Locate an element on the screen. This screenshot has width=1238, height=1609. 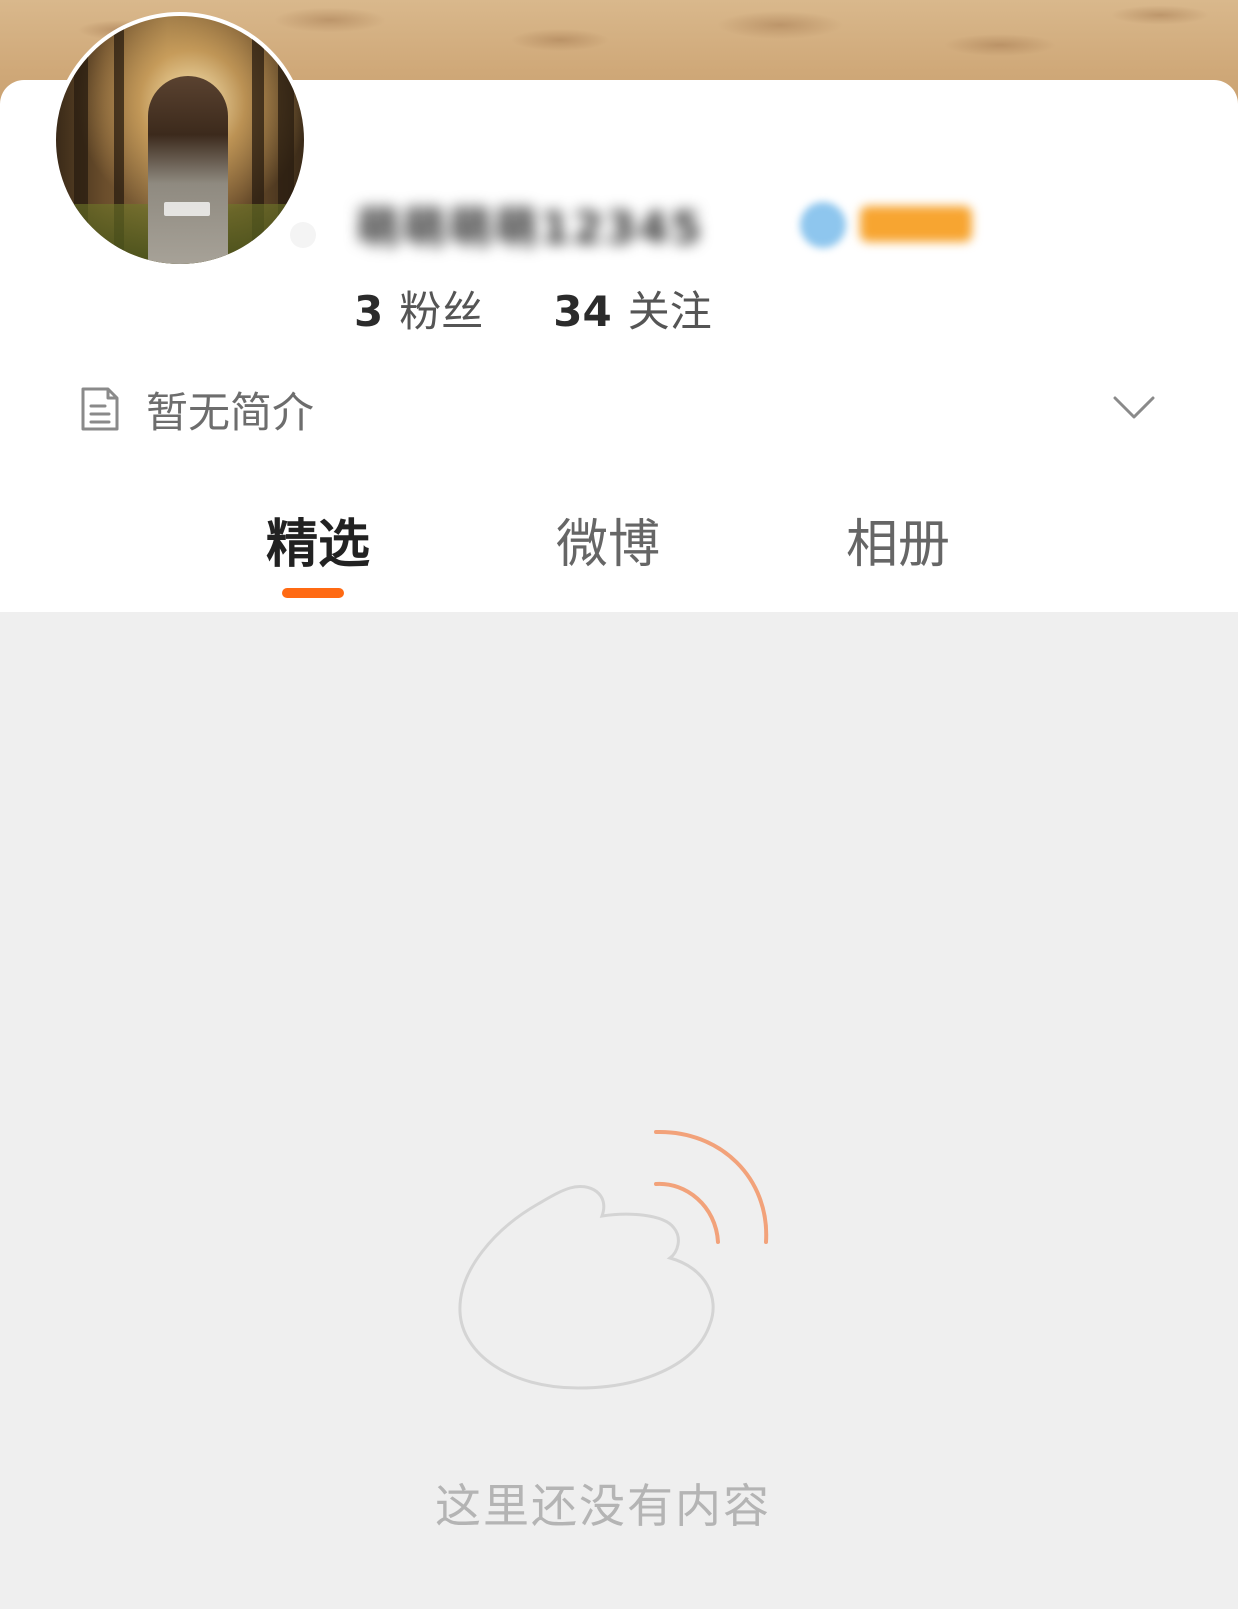
member-level-badge is located at coordinates (916, 224).